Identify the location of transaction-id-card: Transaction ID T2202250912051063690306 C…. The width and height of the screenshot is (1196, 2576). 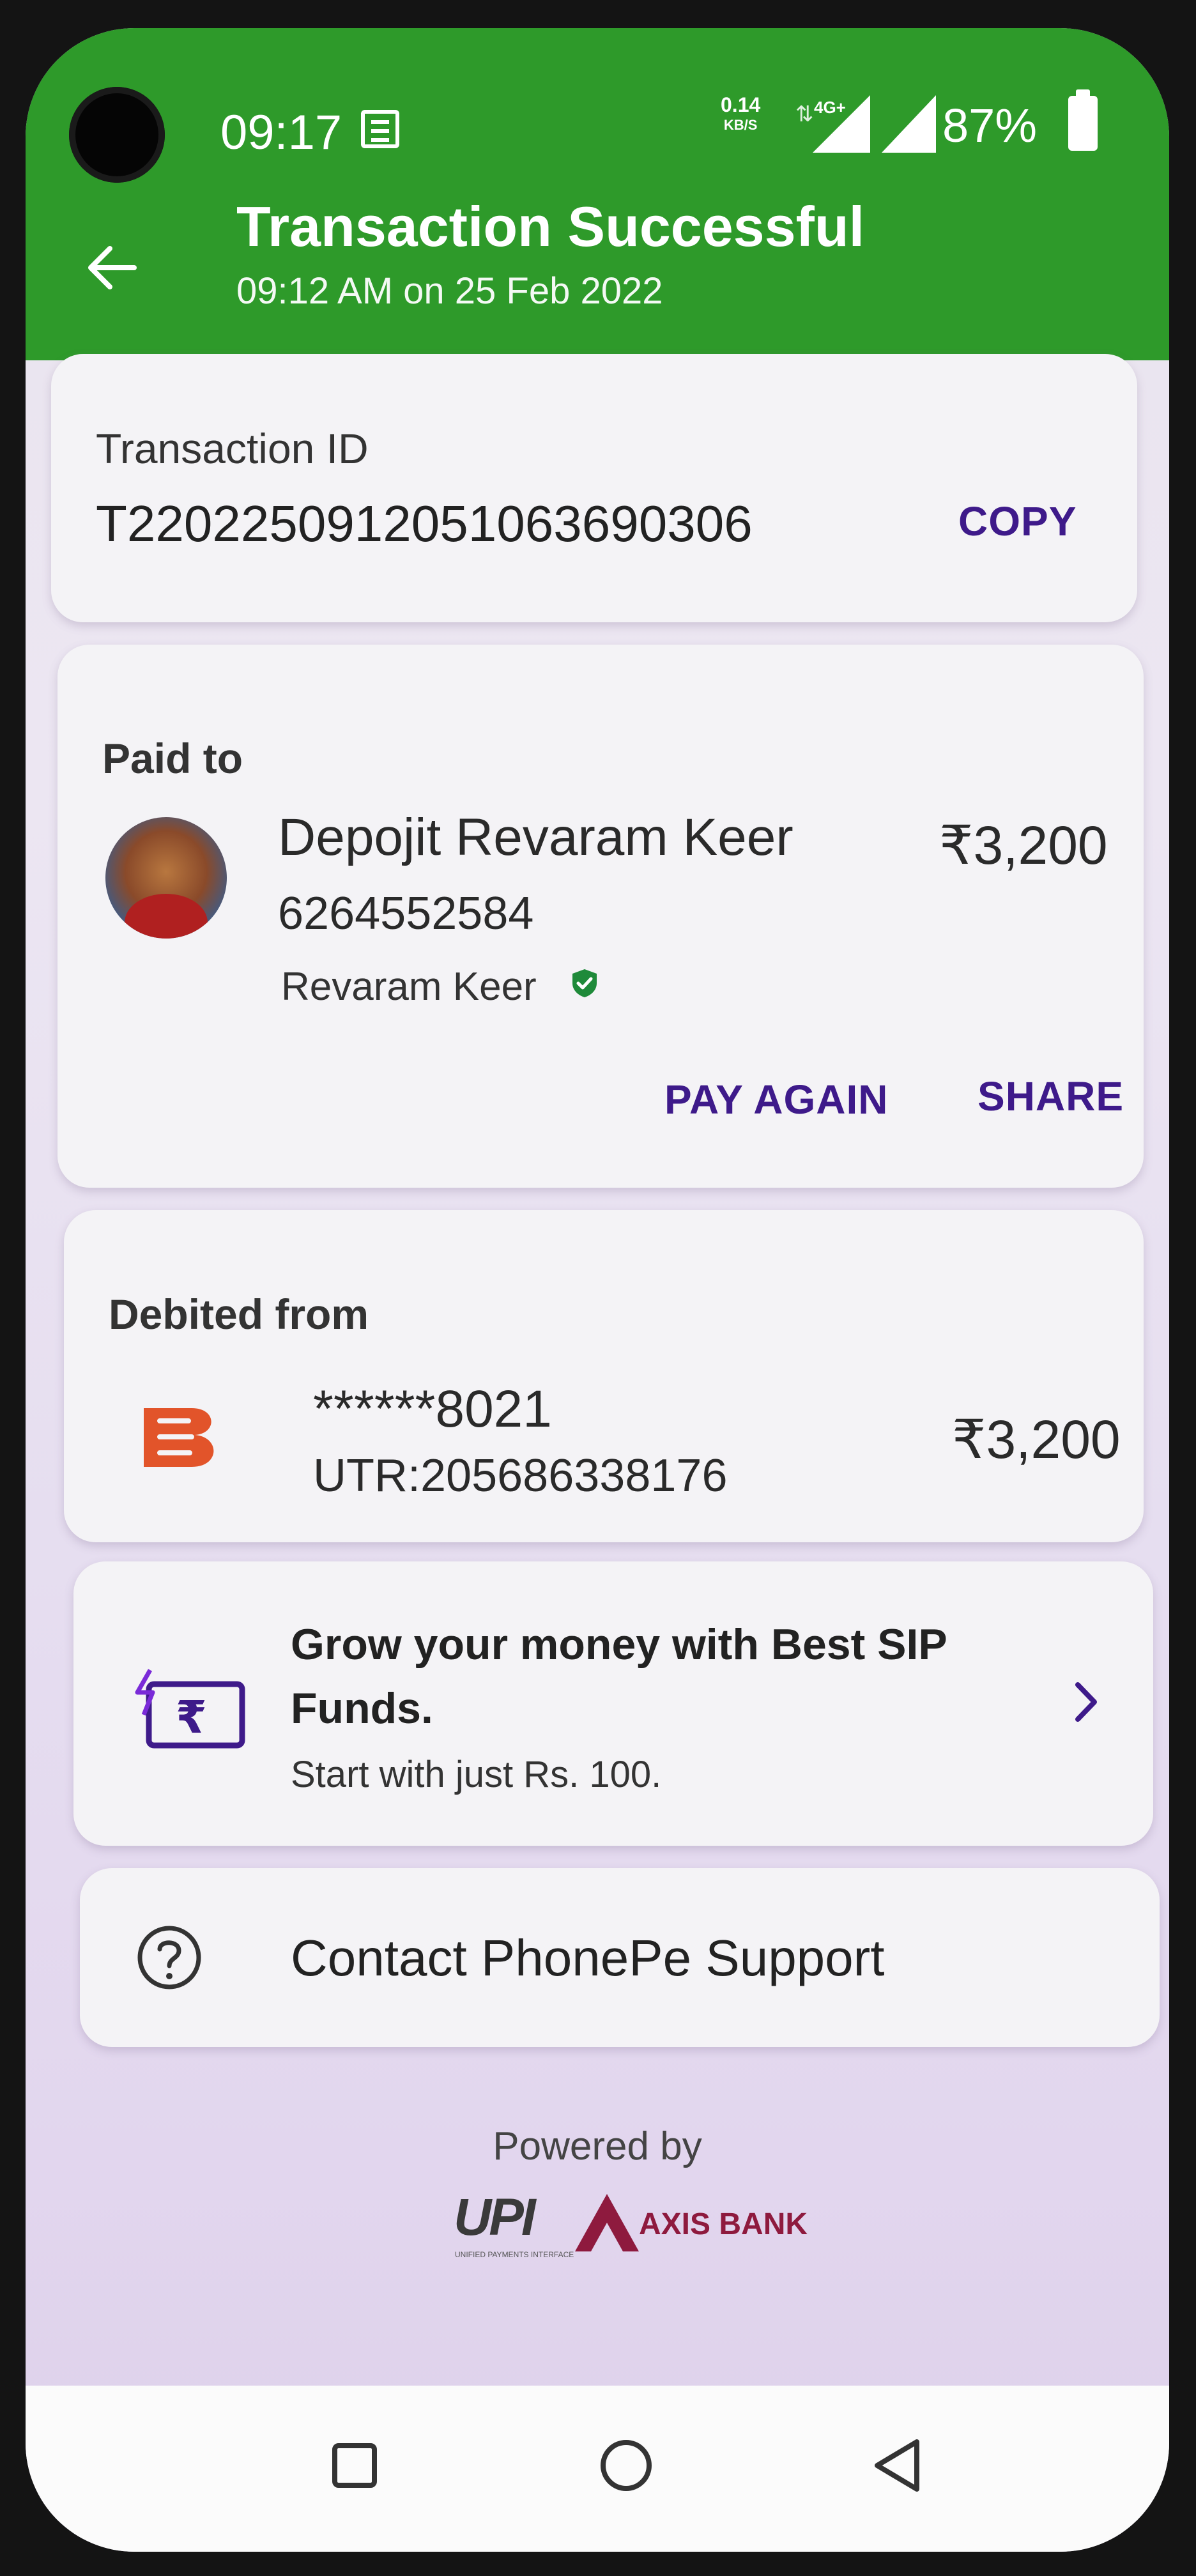
(594, 488).